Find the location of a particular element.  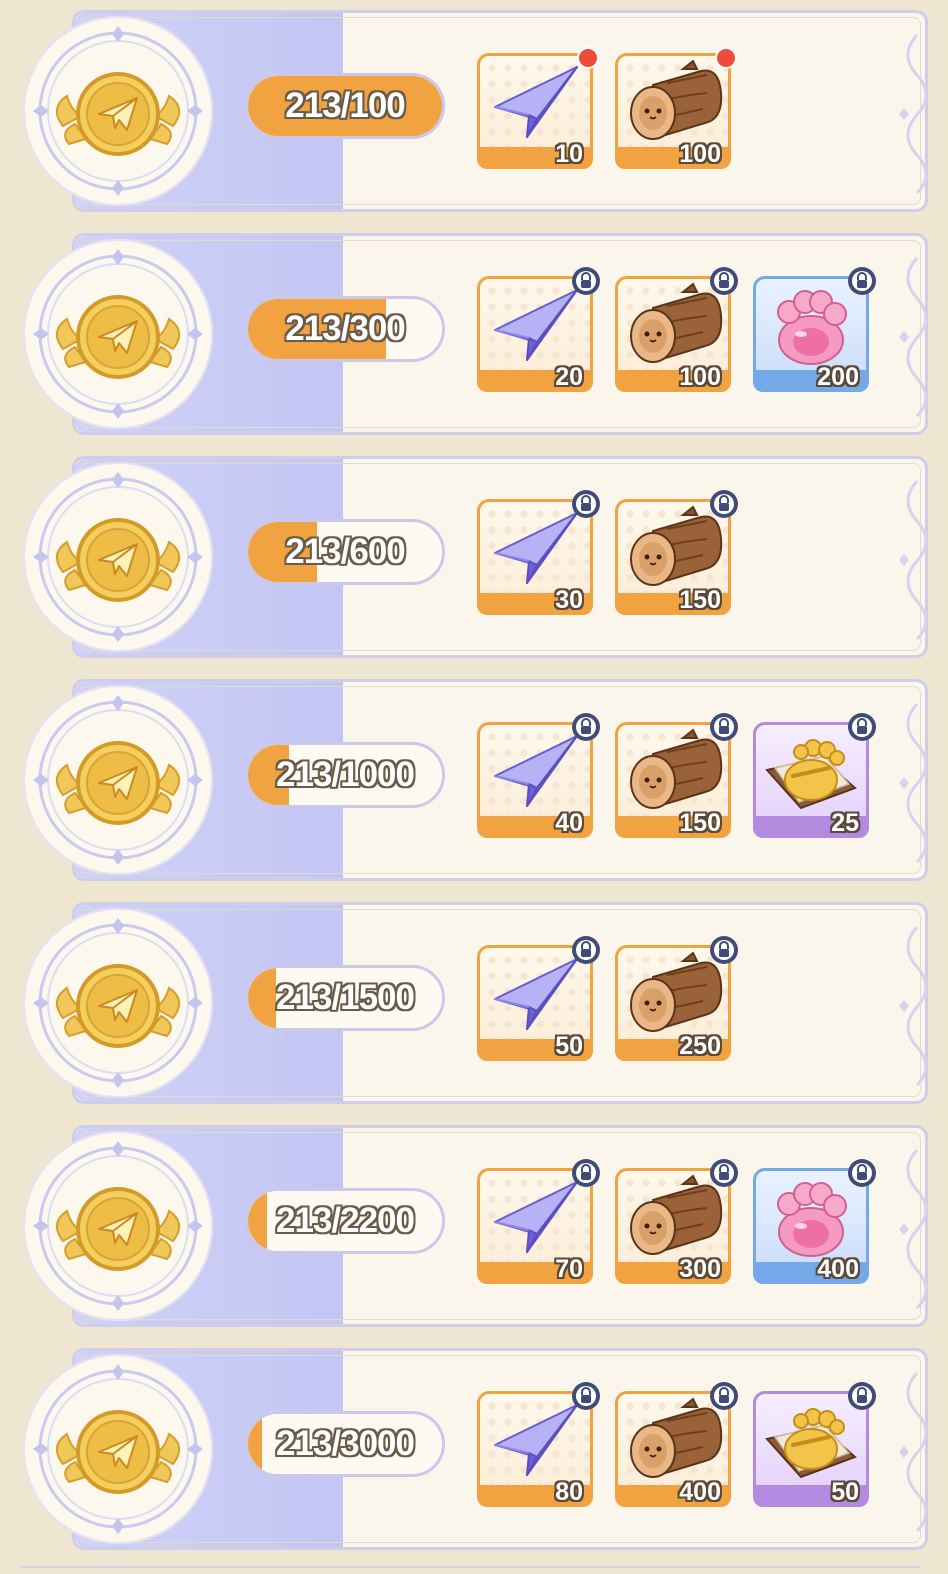

reward-item: 250 is located at coordinates (676, 998).